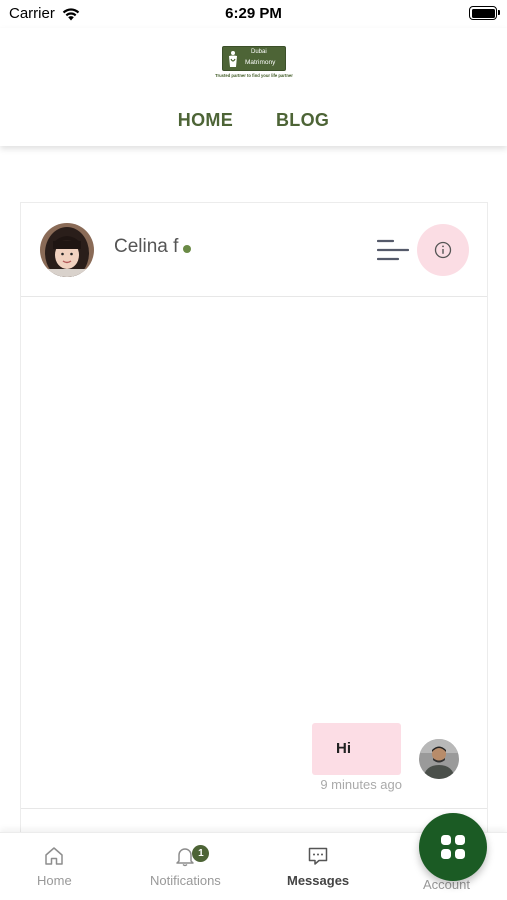  What do you see at coordinates (233, 59) in the screenshot?
I see `logo-mark-icon` at bounding box center [233, 59].